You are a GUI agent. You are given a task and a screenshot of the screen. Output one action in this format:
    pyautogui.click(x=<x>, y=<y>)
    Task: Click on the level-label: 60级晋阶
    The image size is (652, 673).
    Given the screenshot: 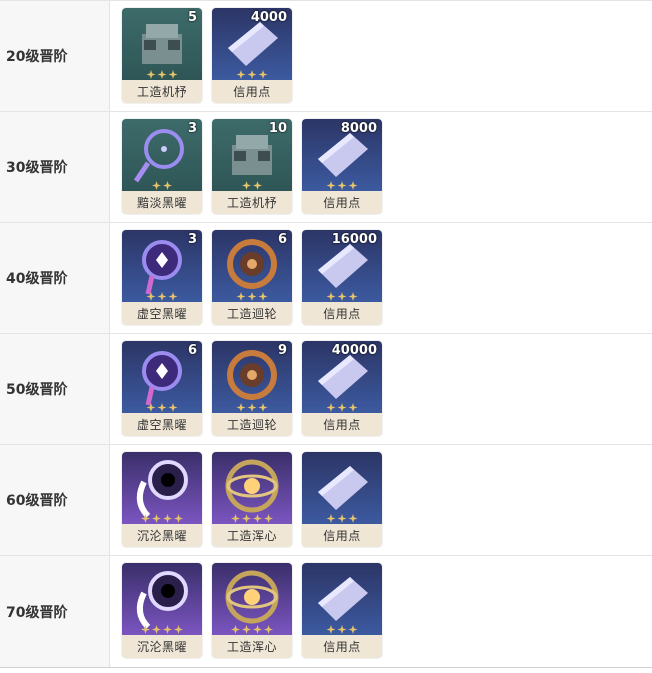 What is the action you would take?
    pyautogui.click(x=55, y=500)
    